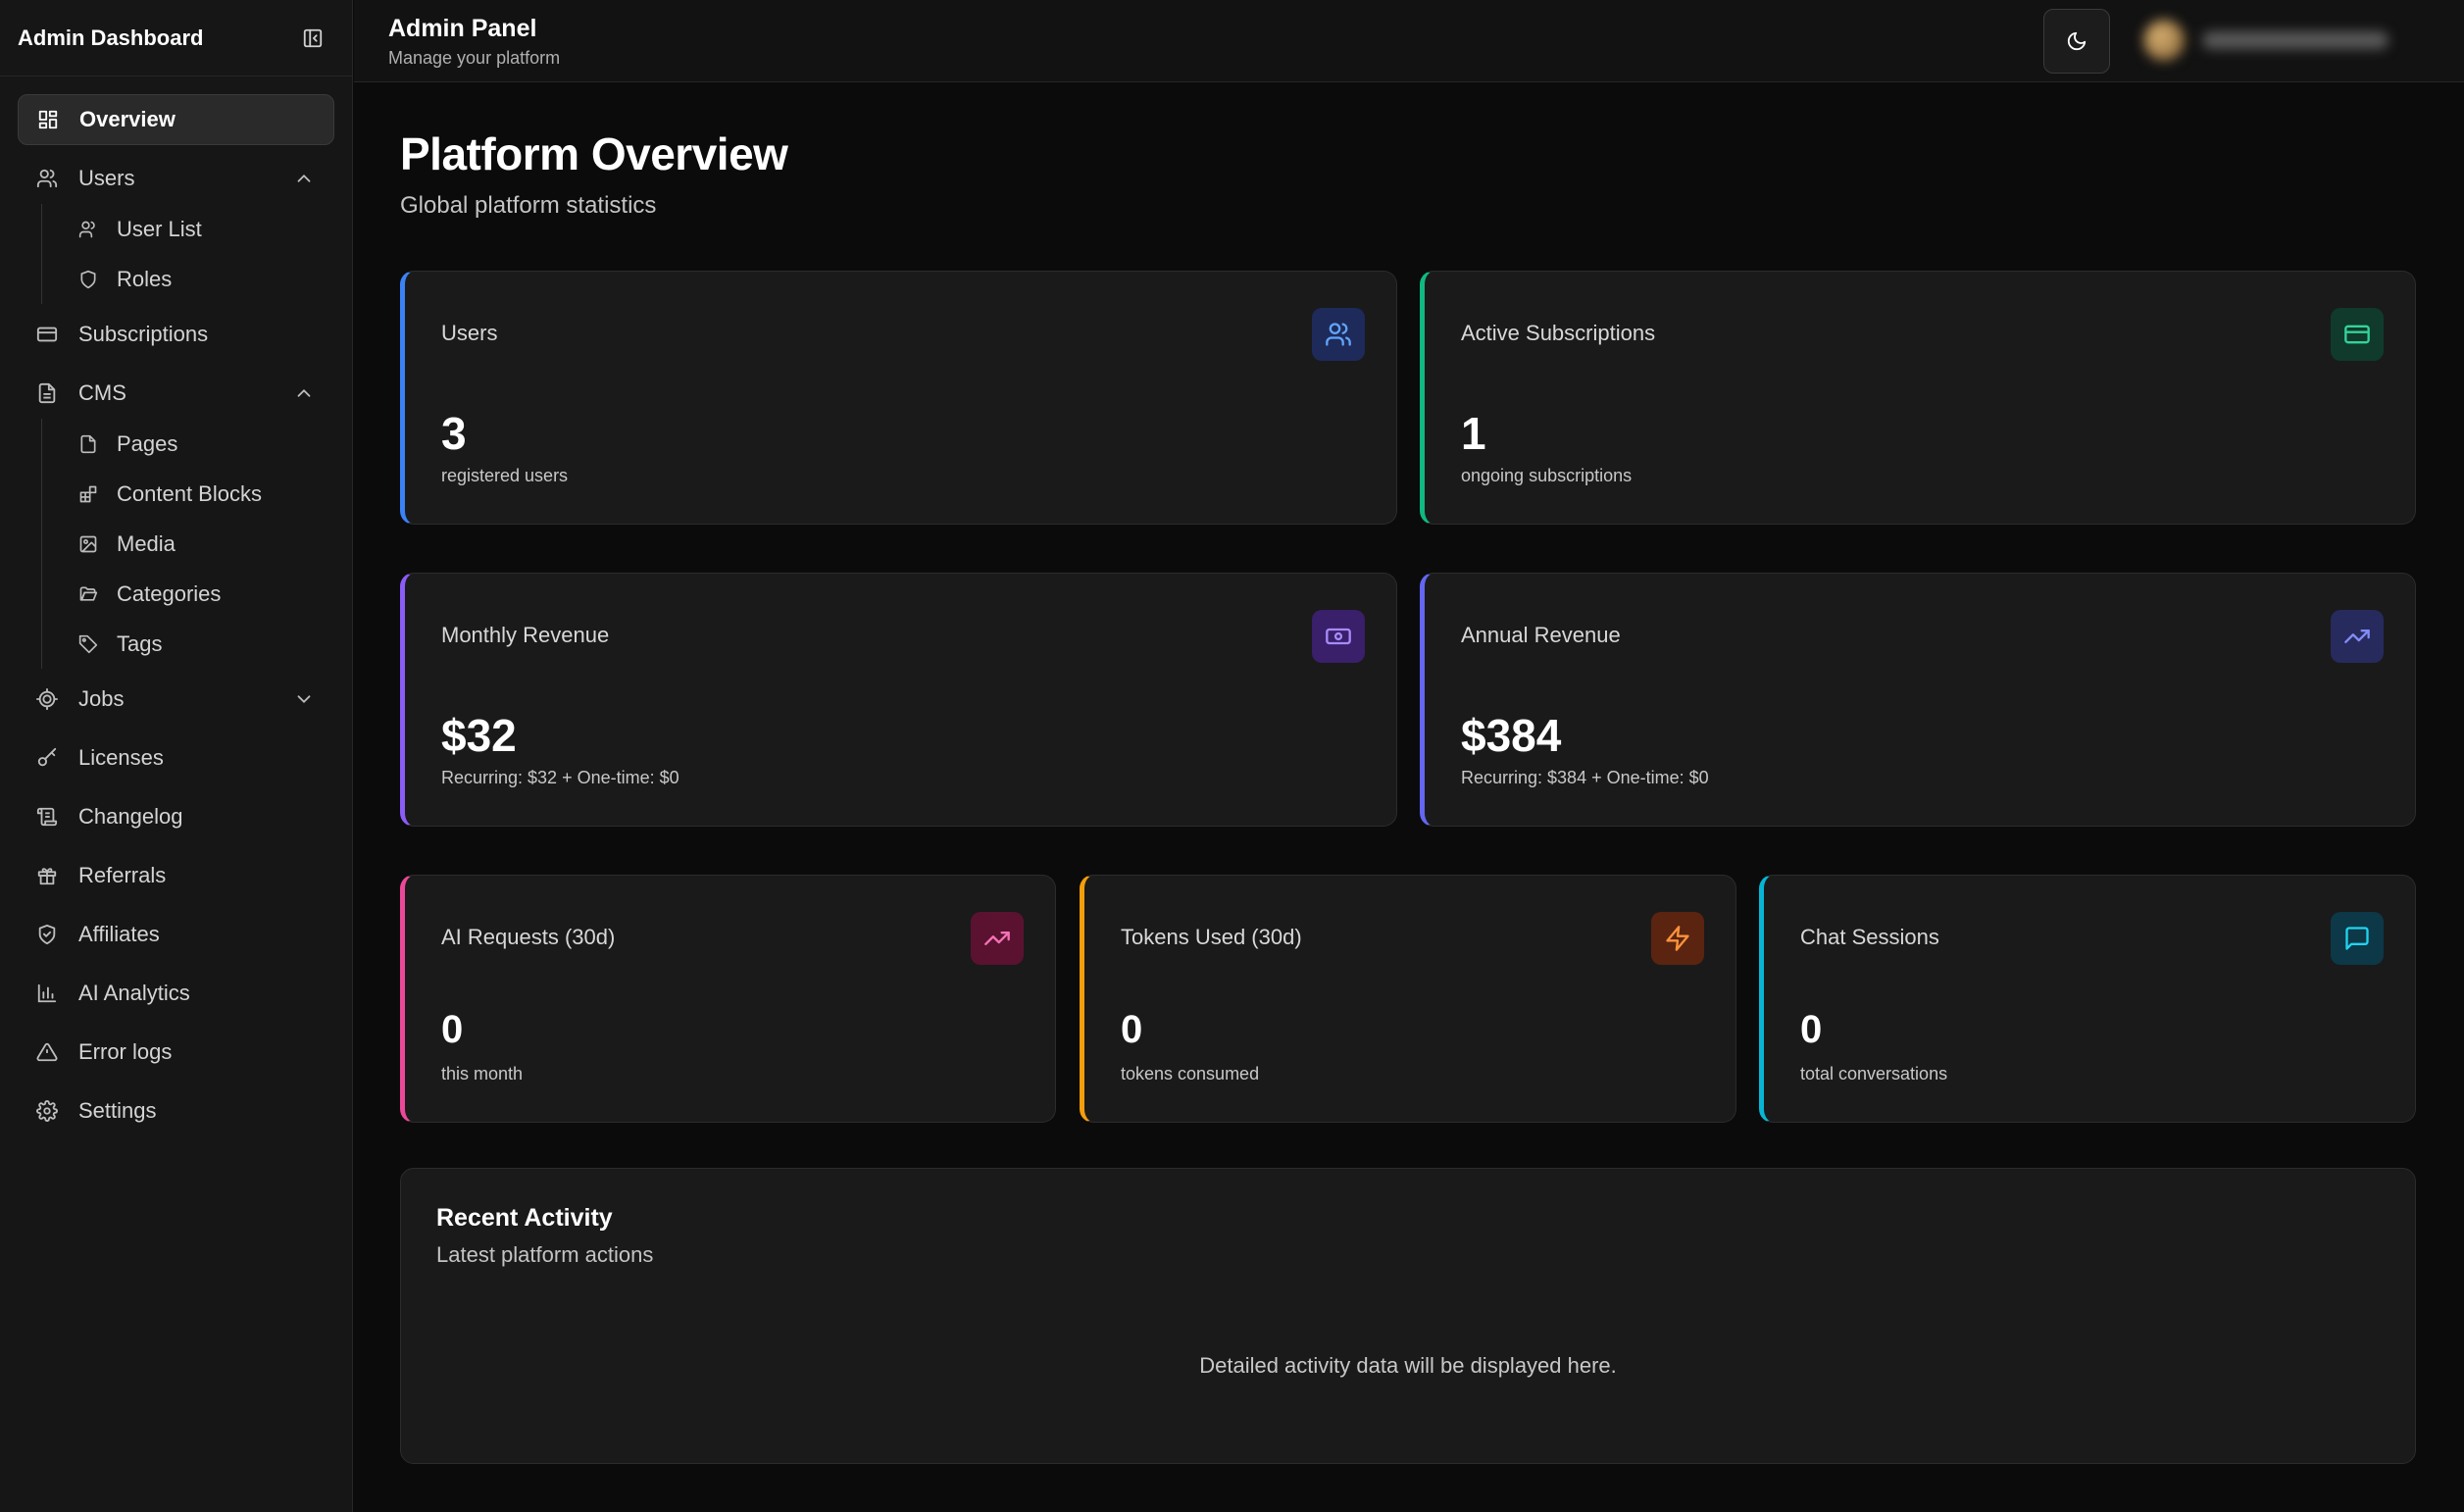 The image size is (2464, 1512). I want to click on image-icon, so click(88, 544).